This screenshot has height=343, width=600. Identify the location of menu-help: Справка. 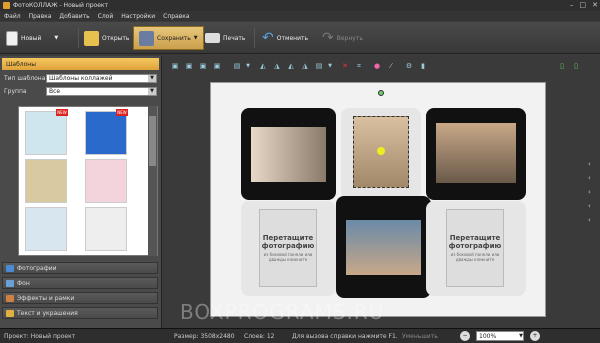
(176, 16).